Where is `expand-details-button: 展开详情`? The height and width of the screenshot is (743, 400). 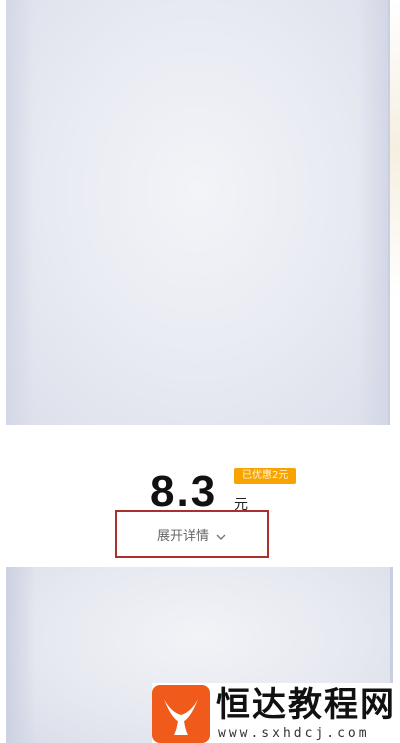
expand-details-button: 展开详情 is located at coordinates (192, 534).